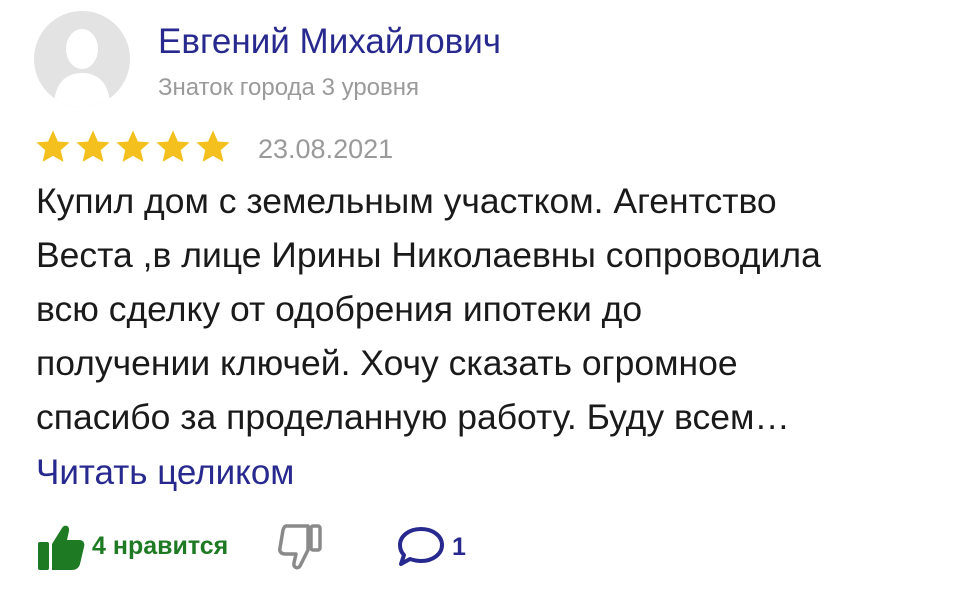 This screenshot has height=603, width=960. Describe the element at coordinates (289, 87) in the screenshot. I see `author-level: Знаток города 3 уровня` at that location.